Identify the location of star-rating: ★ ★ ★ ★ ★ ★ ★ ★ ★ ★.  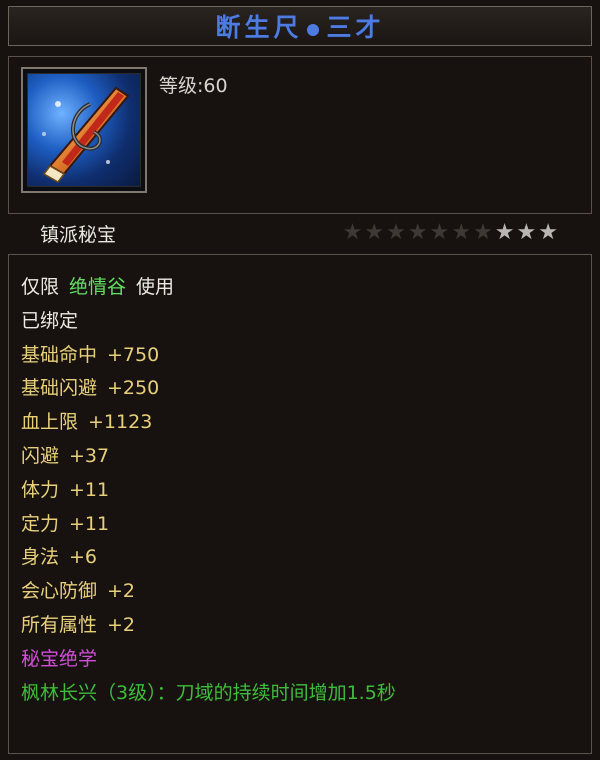
(450, 233).